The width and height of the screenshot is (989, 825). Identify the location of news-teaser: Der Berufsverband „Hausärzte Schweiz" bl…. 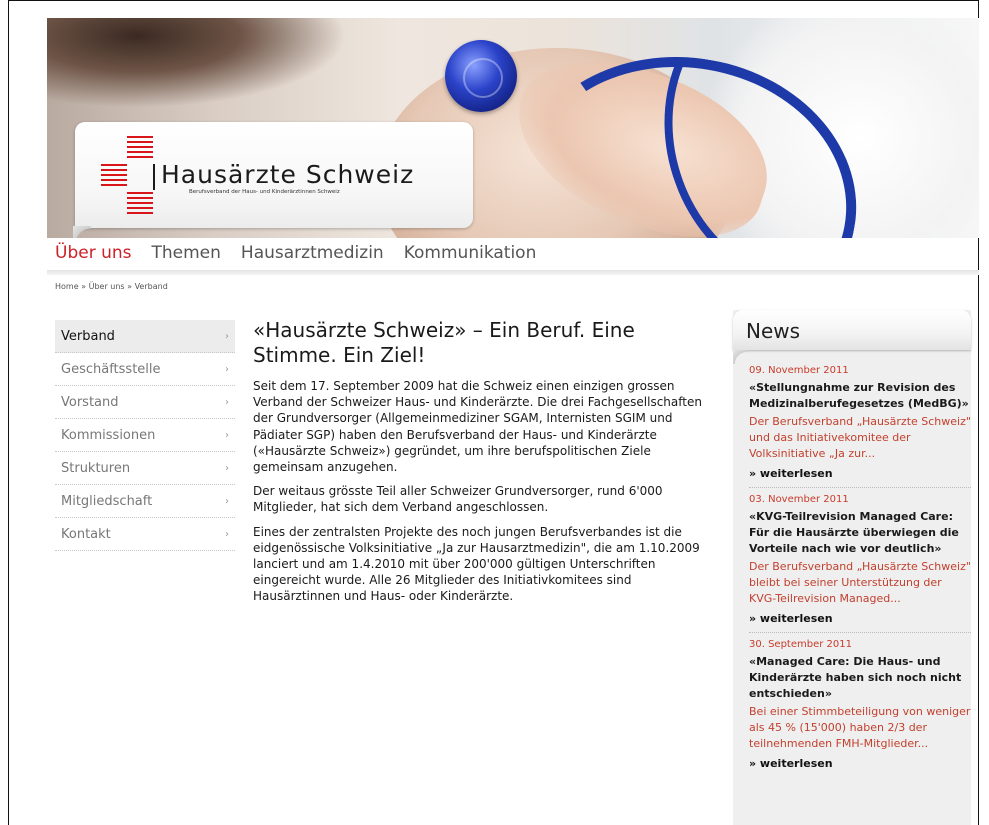
(860, 582).